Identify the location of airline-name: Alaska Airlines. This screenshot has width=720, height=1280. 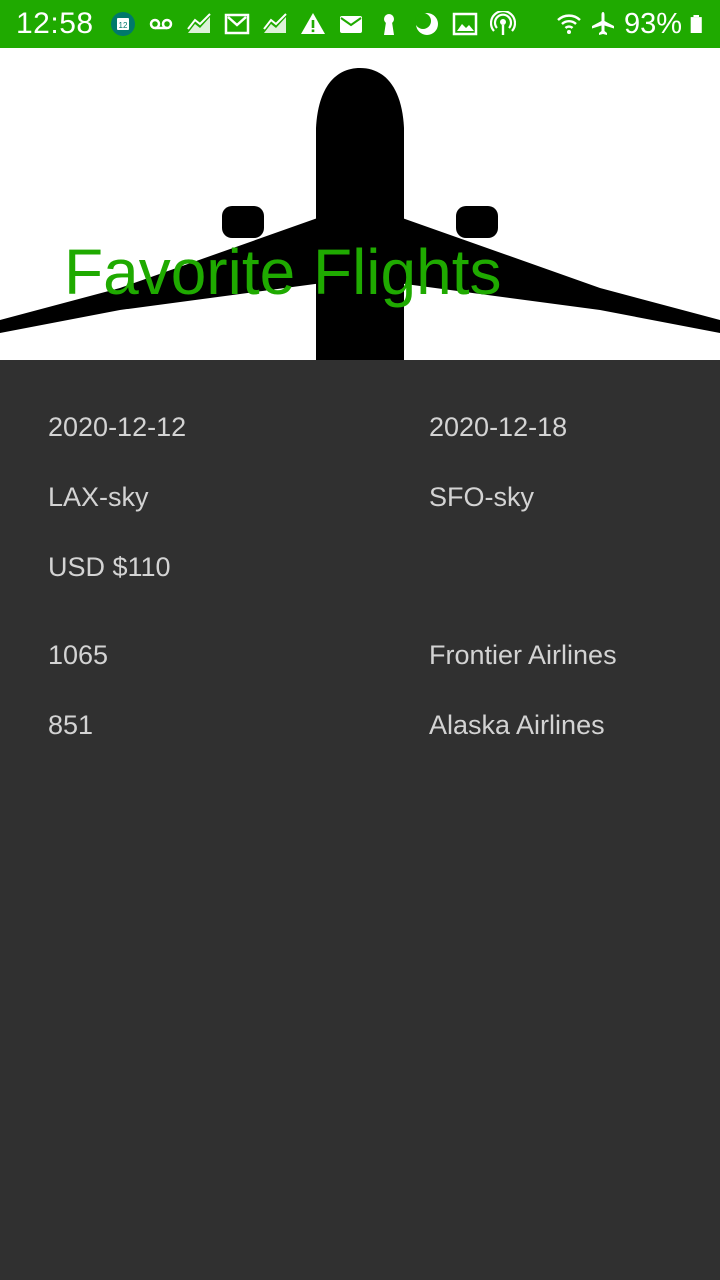
(517, 725).